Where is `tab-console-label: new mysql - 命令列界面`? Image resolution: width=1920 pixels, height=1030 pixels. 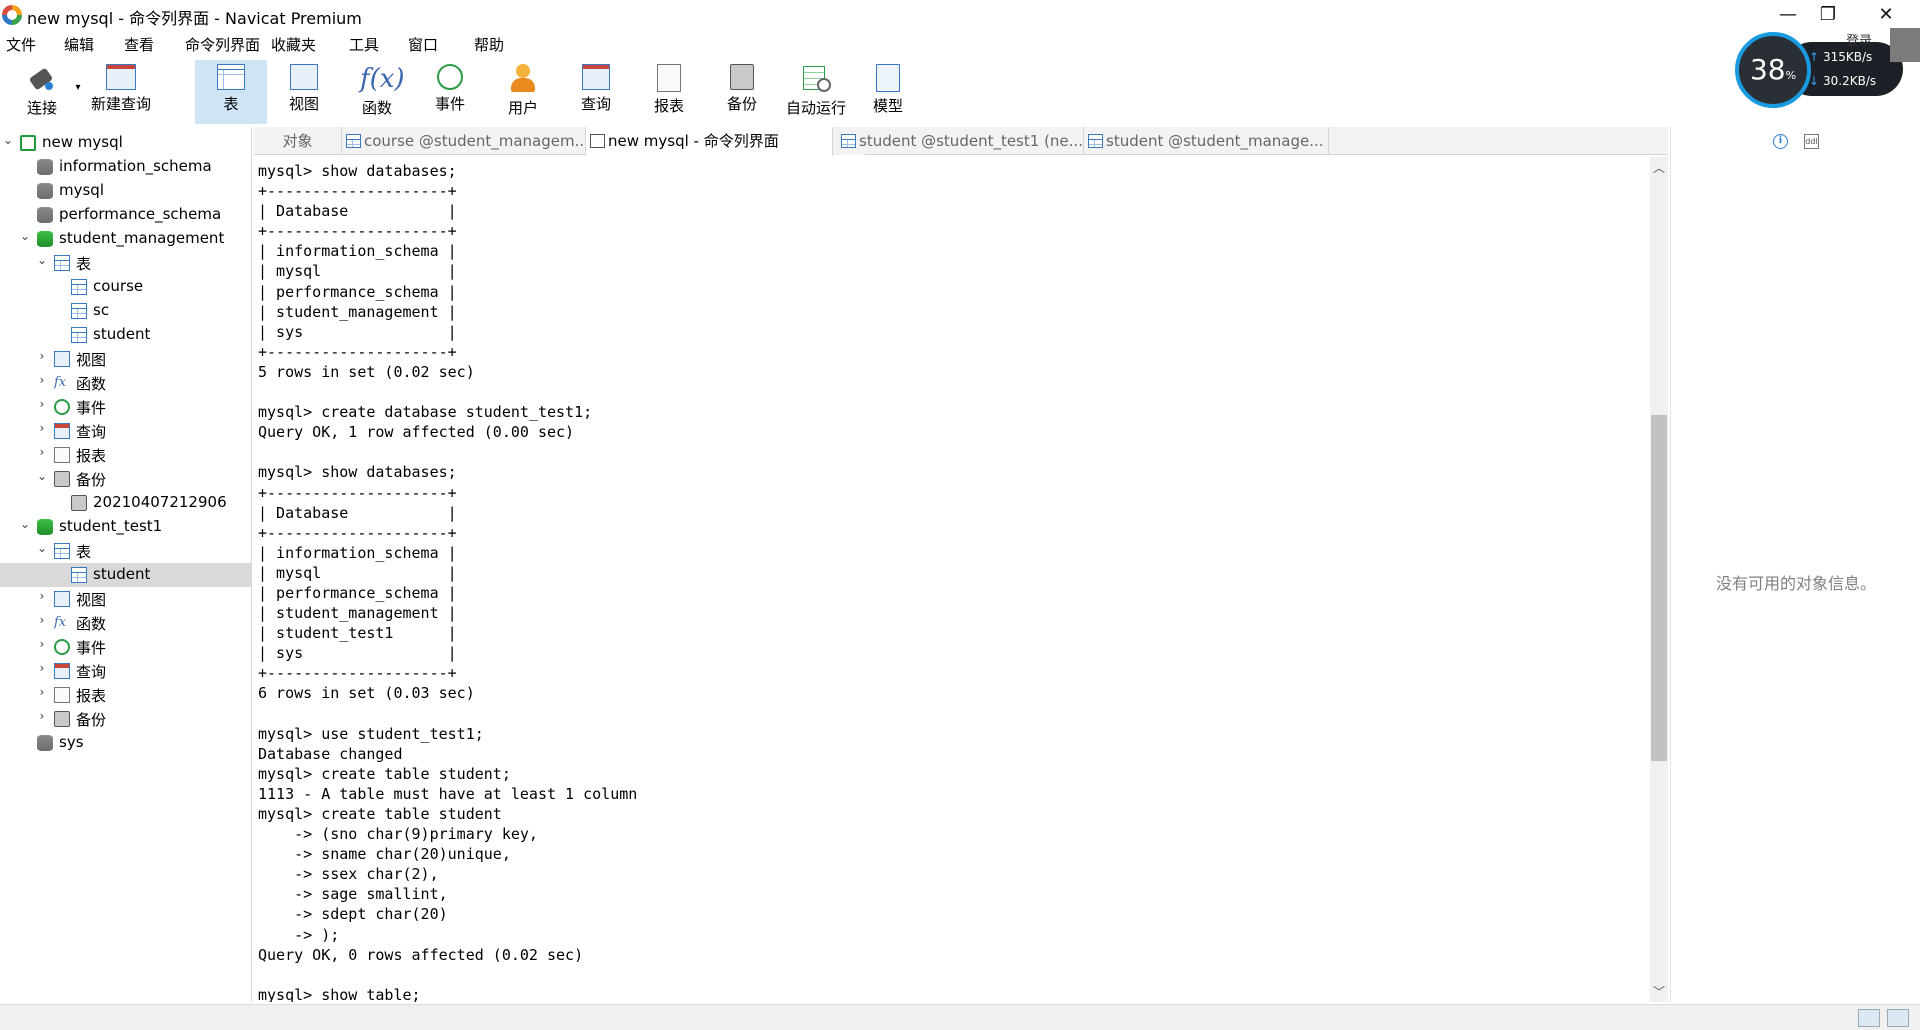
tab-console-label: new mysql - 命令列界面 is located at coordinates (693, 141).